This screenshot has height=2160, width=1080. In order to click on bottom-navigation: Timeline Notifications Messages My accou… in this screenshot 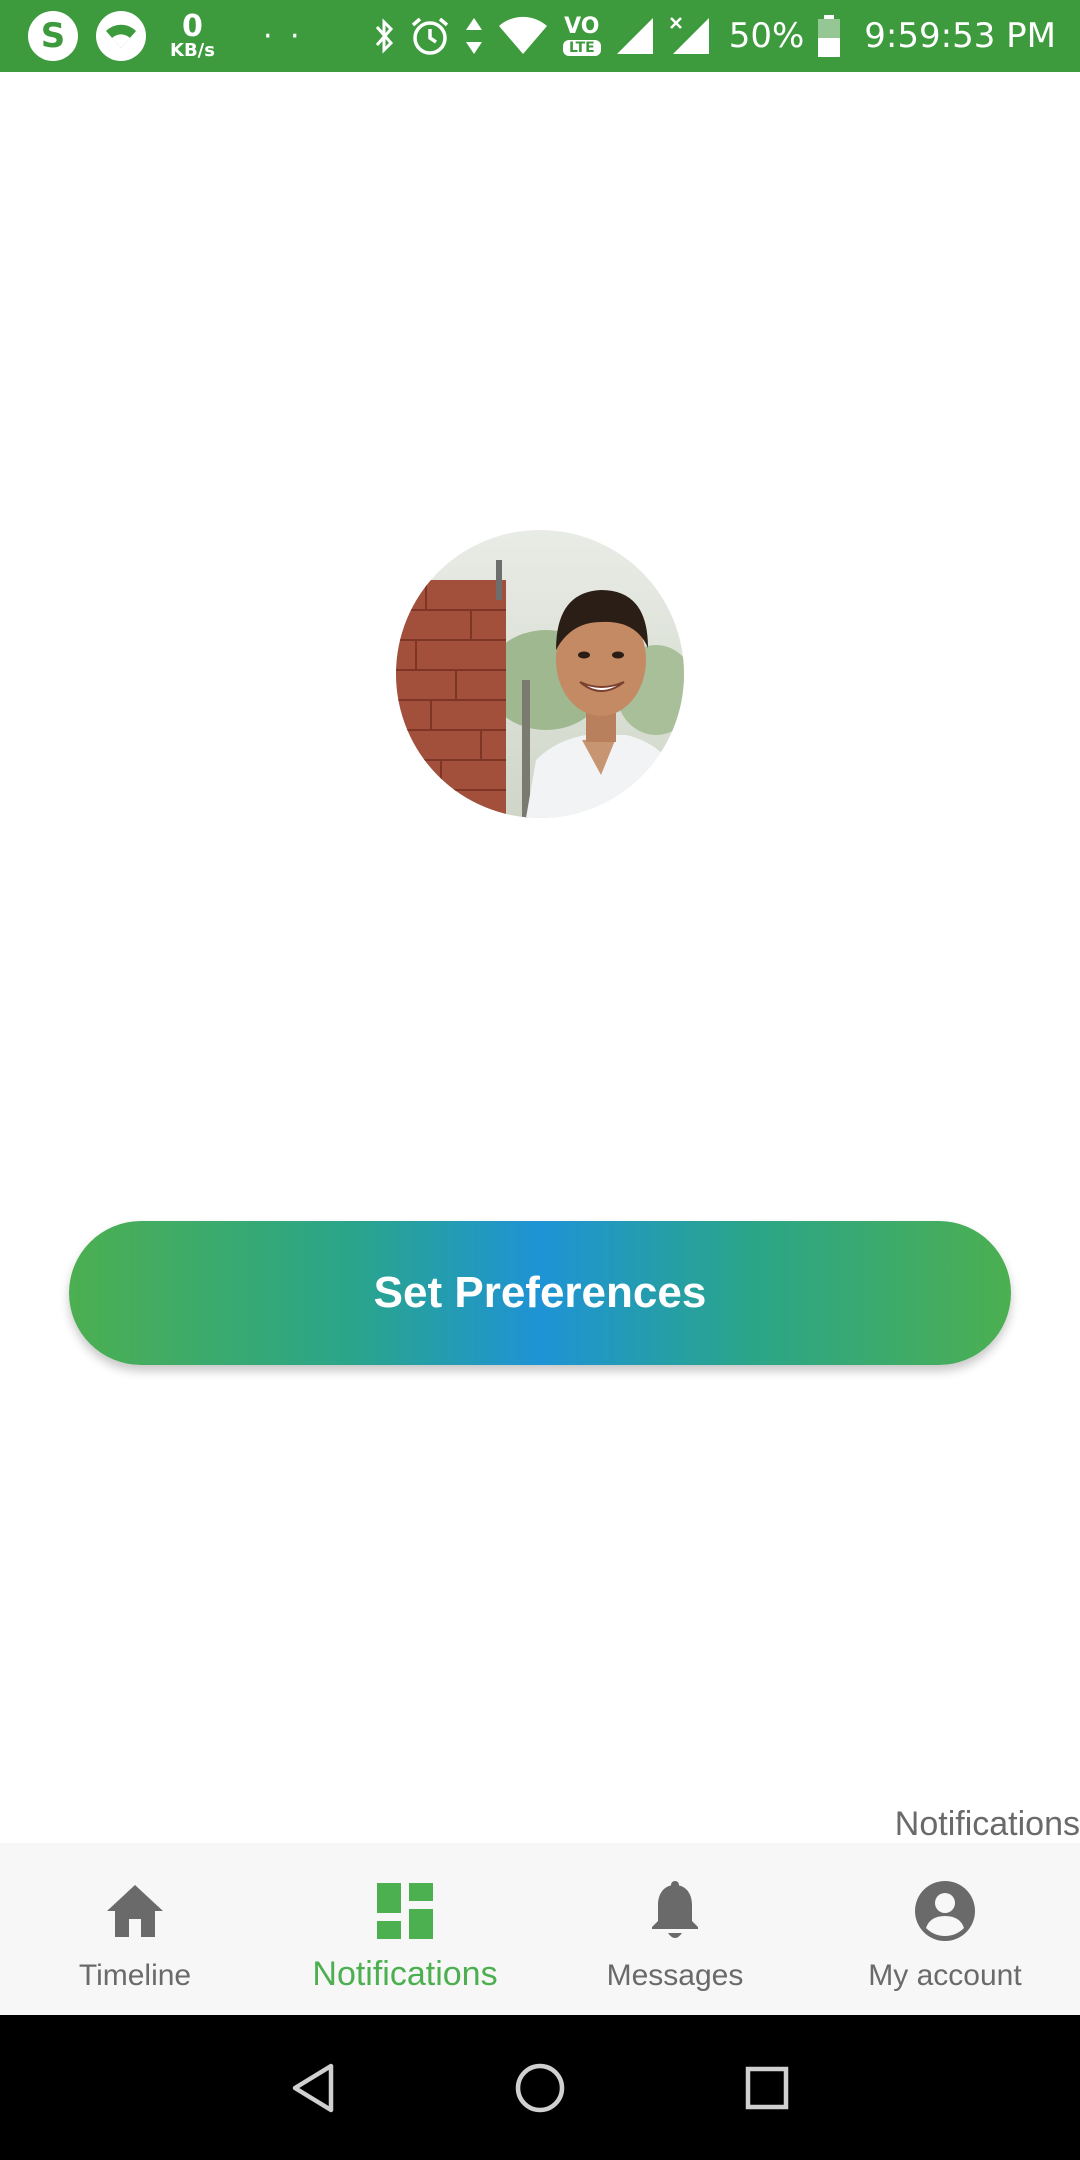, I will do `click(540, 1929)`.